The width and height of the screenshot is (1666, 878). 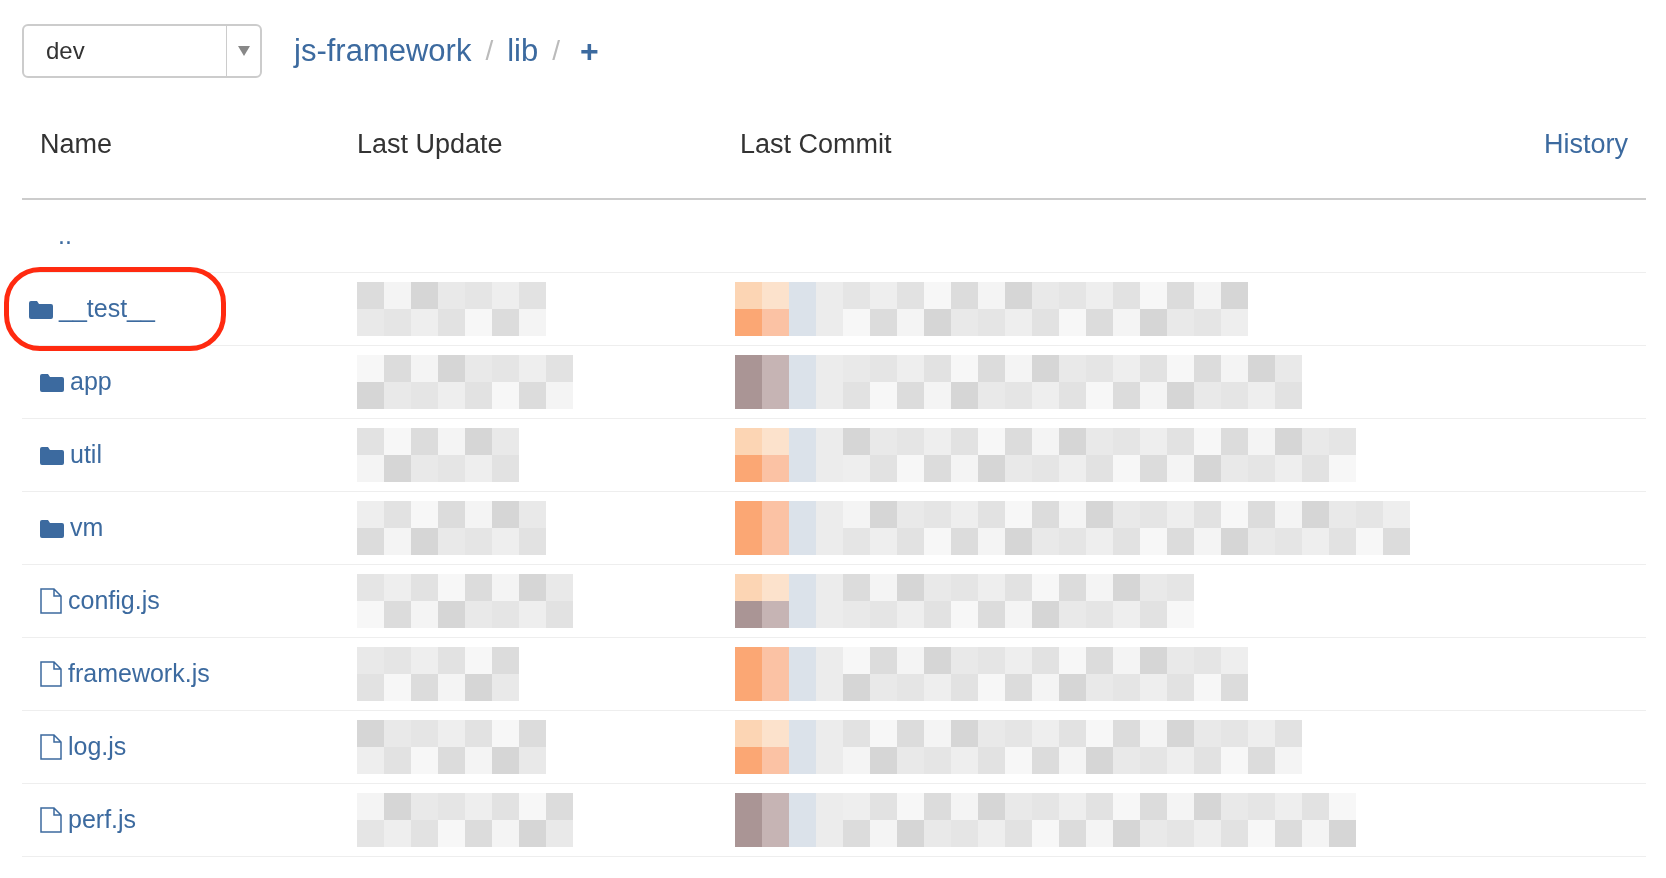 I want to click on file-link: vm, so click(x=72, y=528).